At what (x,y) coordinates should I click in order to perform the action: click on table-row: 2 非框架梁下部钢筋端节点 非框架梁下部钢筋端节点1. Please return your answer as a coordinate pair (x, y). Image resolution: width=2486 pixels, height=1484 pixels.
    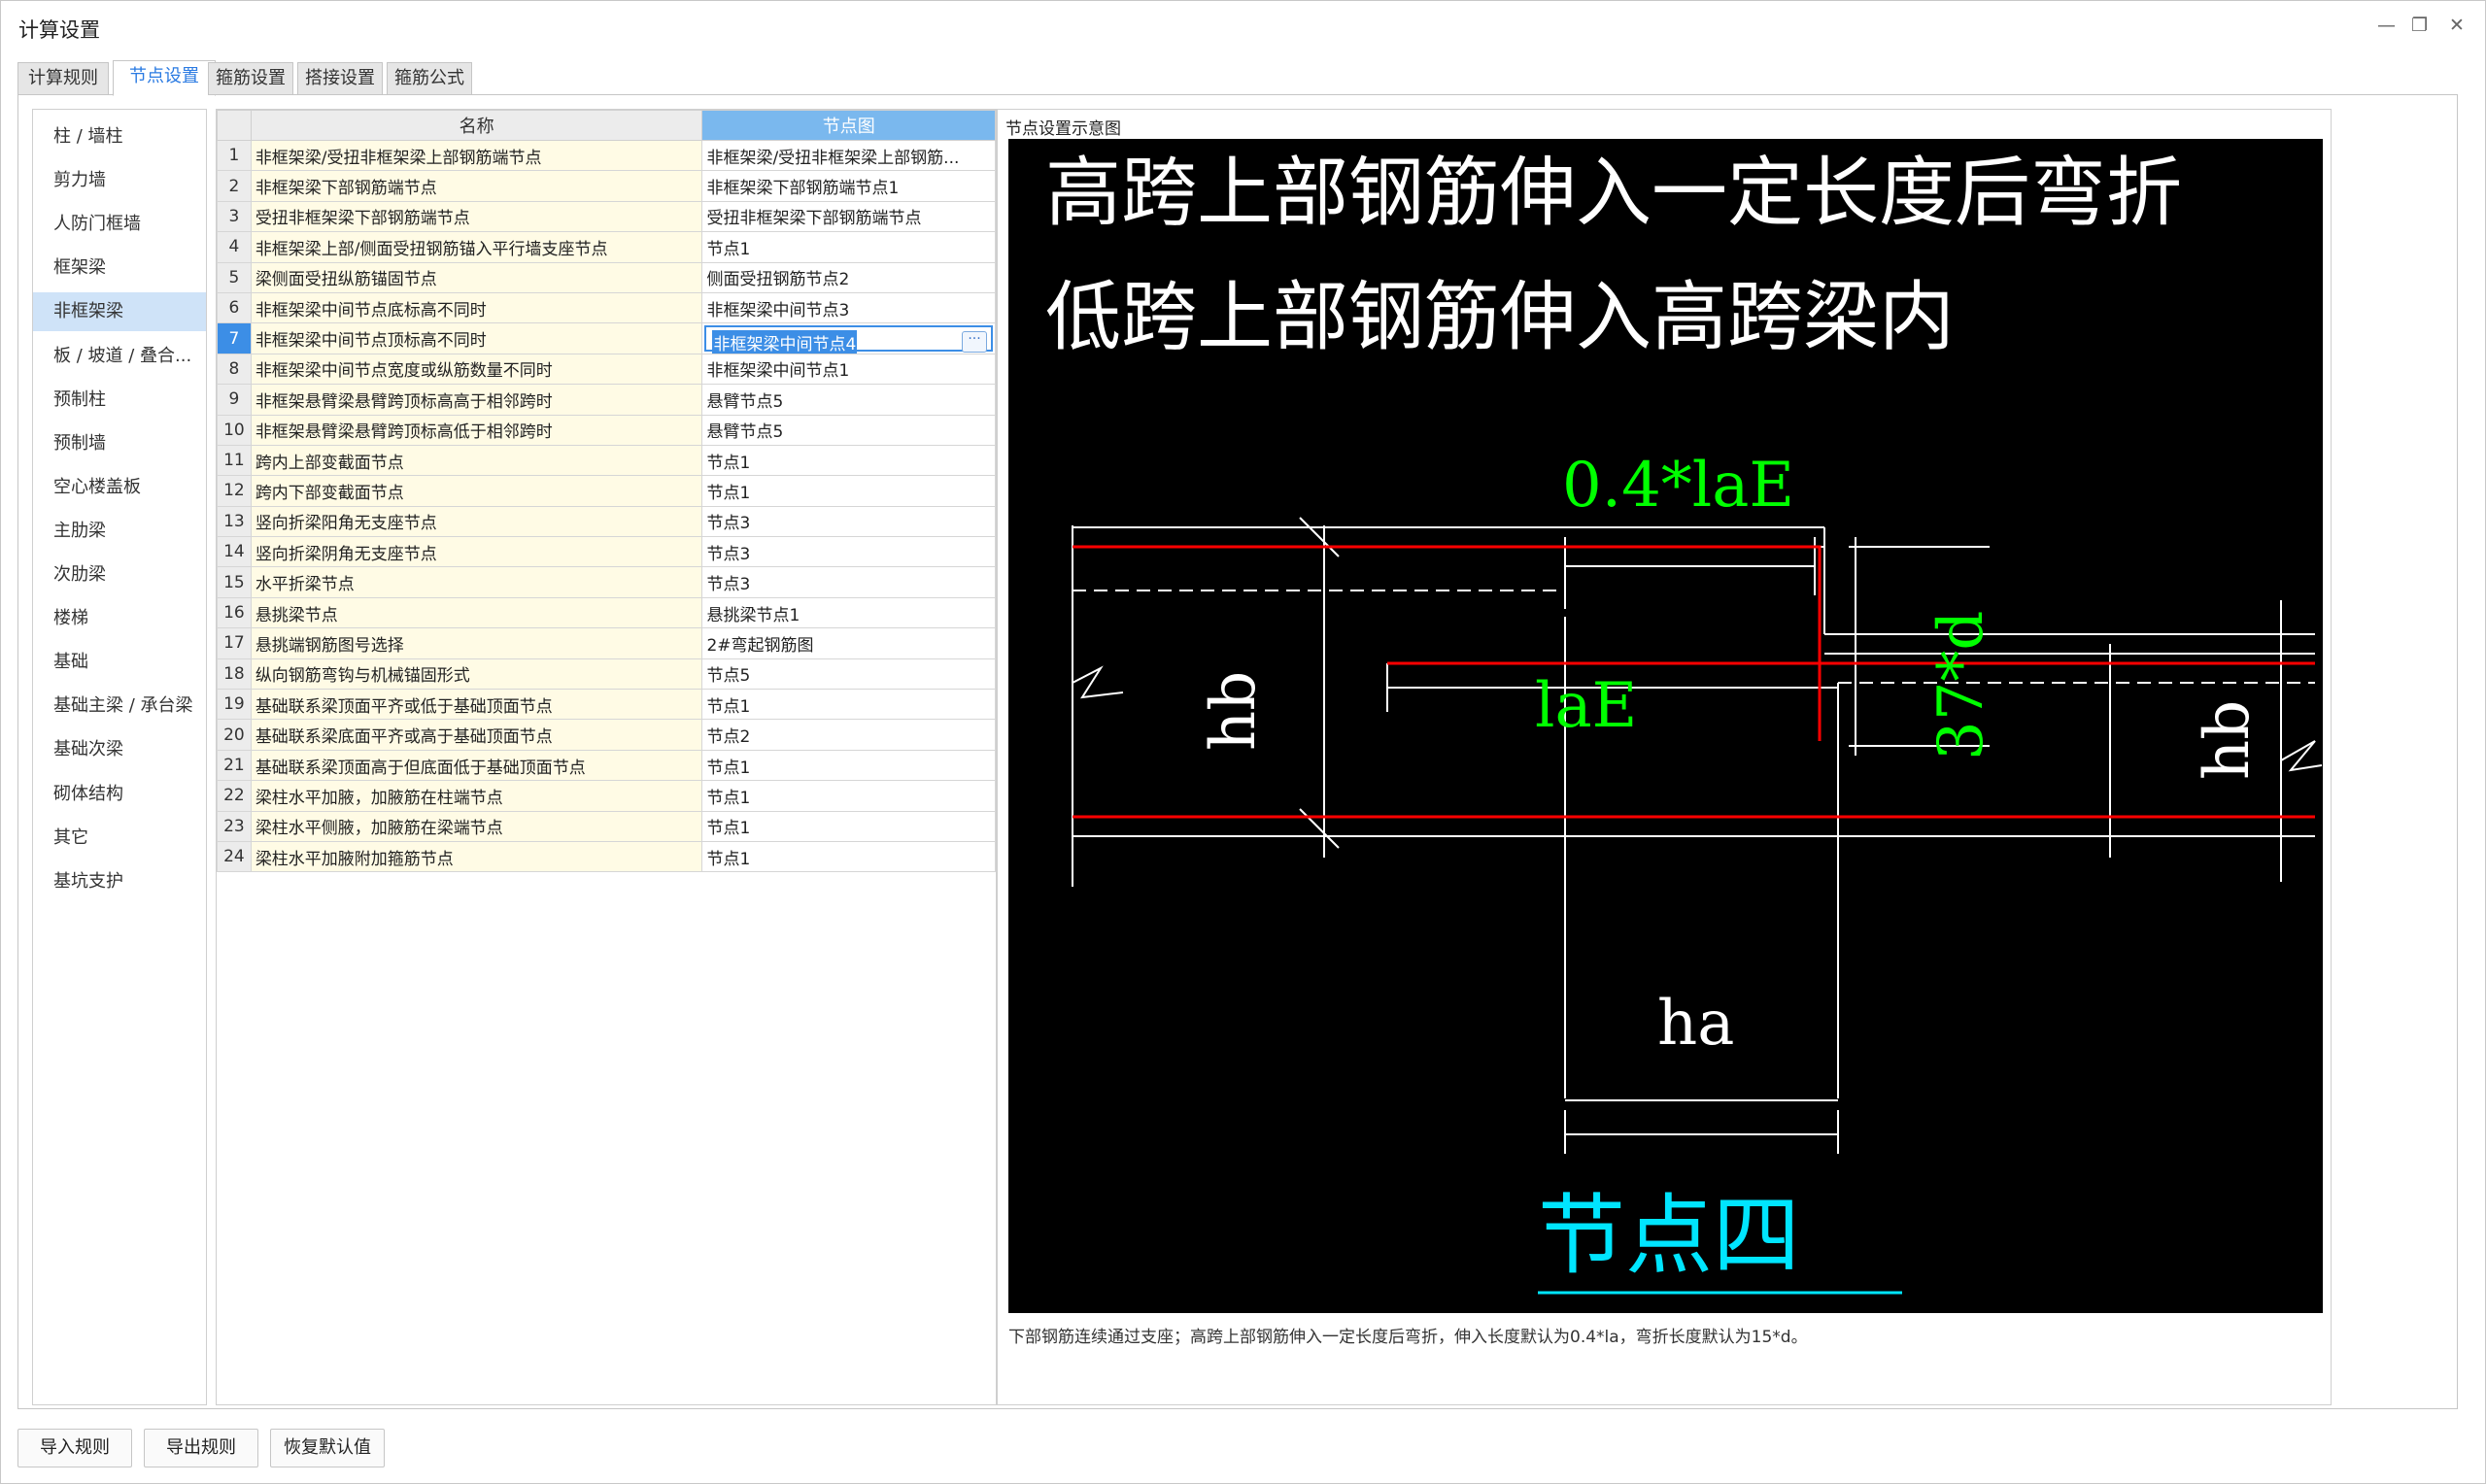
    Looking at the image, I should click on (606, 186).